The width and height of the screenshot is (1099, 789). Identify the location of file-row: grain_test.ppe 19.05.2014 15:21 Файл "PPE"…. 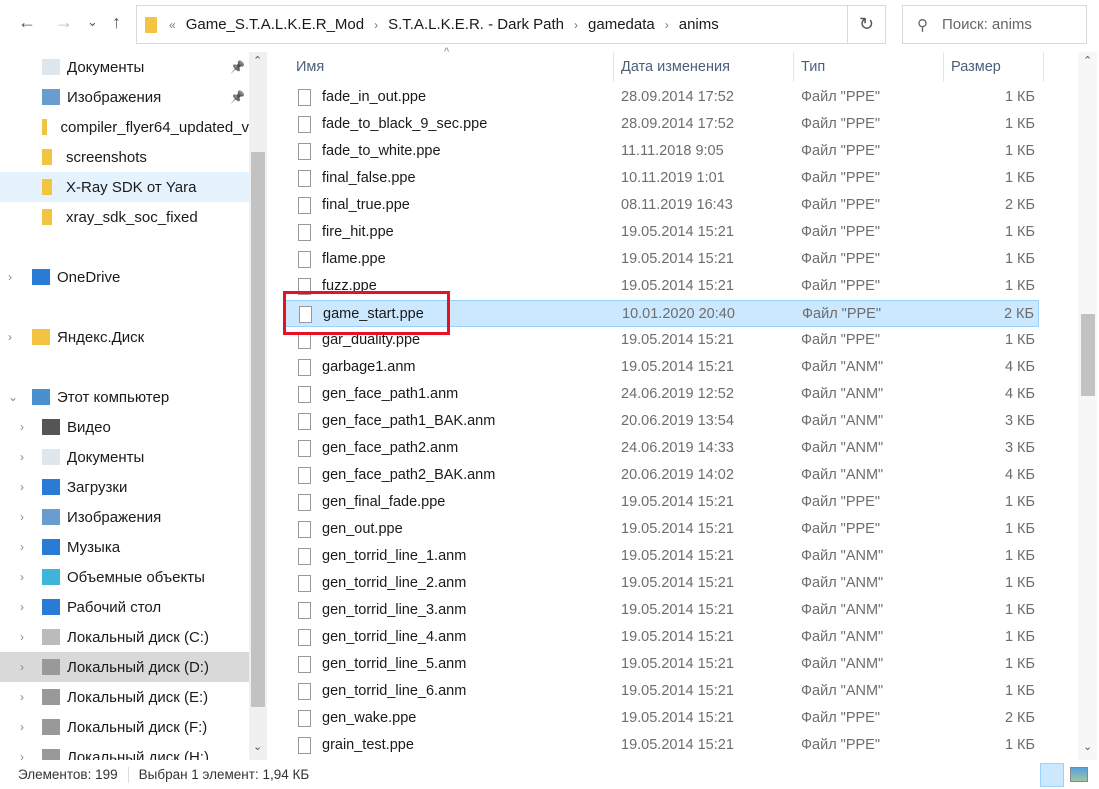
(661, 745).